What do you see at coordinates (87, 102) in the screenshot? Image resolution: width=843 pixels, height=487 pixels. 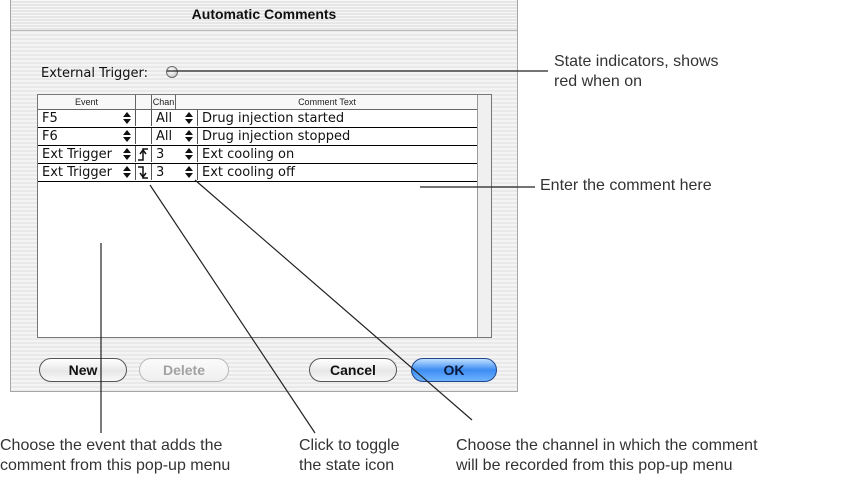 I see `header-event: Event` at bounding box center [87, 102].